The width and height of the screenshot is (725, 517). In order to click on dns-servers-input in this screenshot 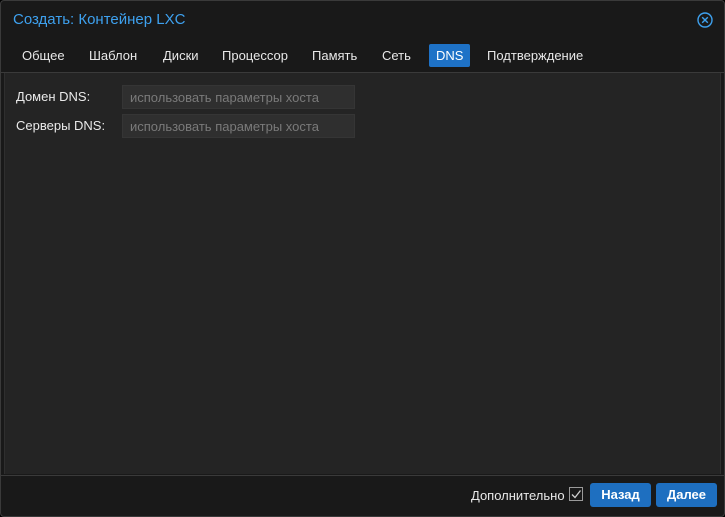, I will do `click(238, 126)`.